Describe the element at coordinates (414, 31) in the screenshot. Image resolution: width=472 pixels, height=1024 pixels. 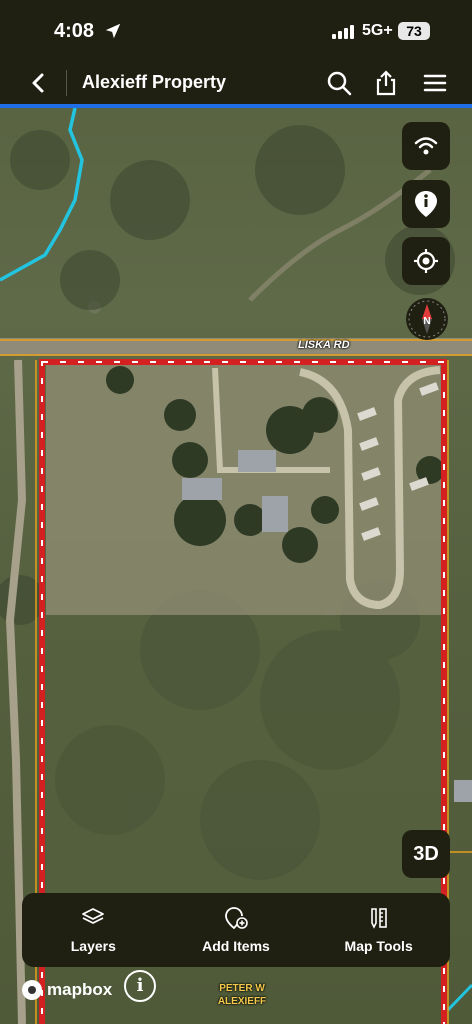
I see `battery-indicator: 73` at that location.